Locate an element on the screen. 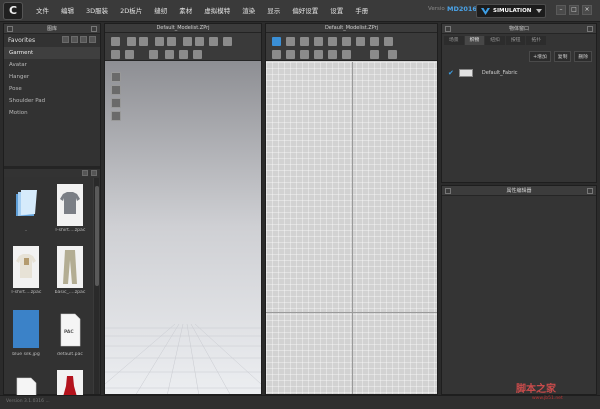 This screenshot has height=409, width=600. fabric-actions: +增加 复制 删除 is located at coordinates (519, 56).